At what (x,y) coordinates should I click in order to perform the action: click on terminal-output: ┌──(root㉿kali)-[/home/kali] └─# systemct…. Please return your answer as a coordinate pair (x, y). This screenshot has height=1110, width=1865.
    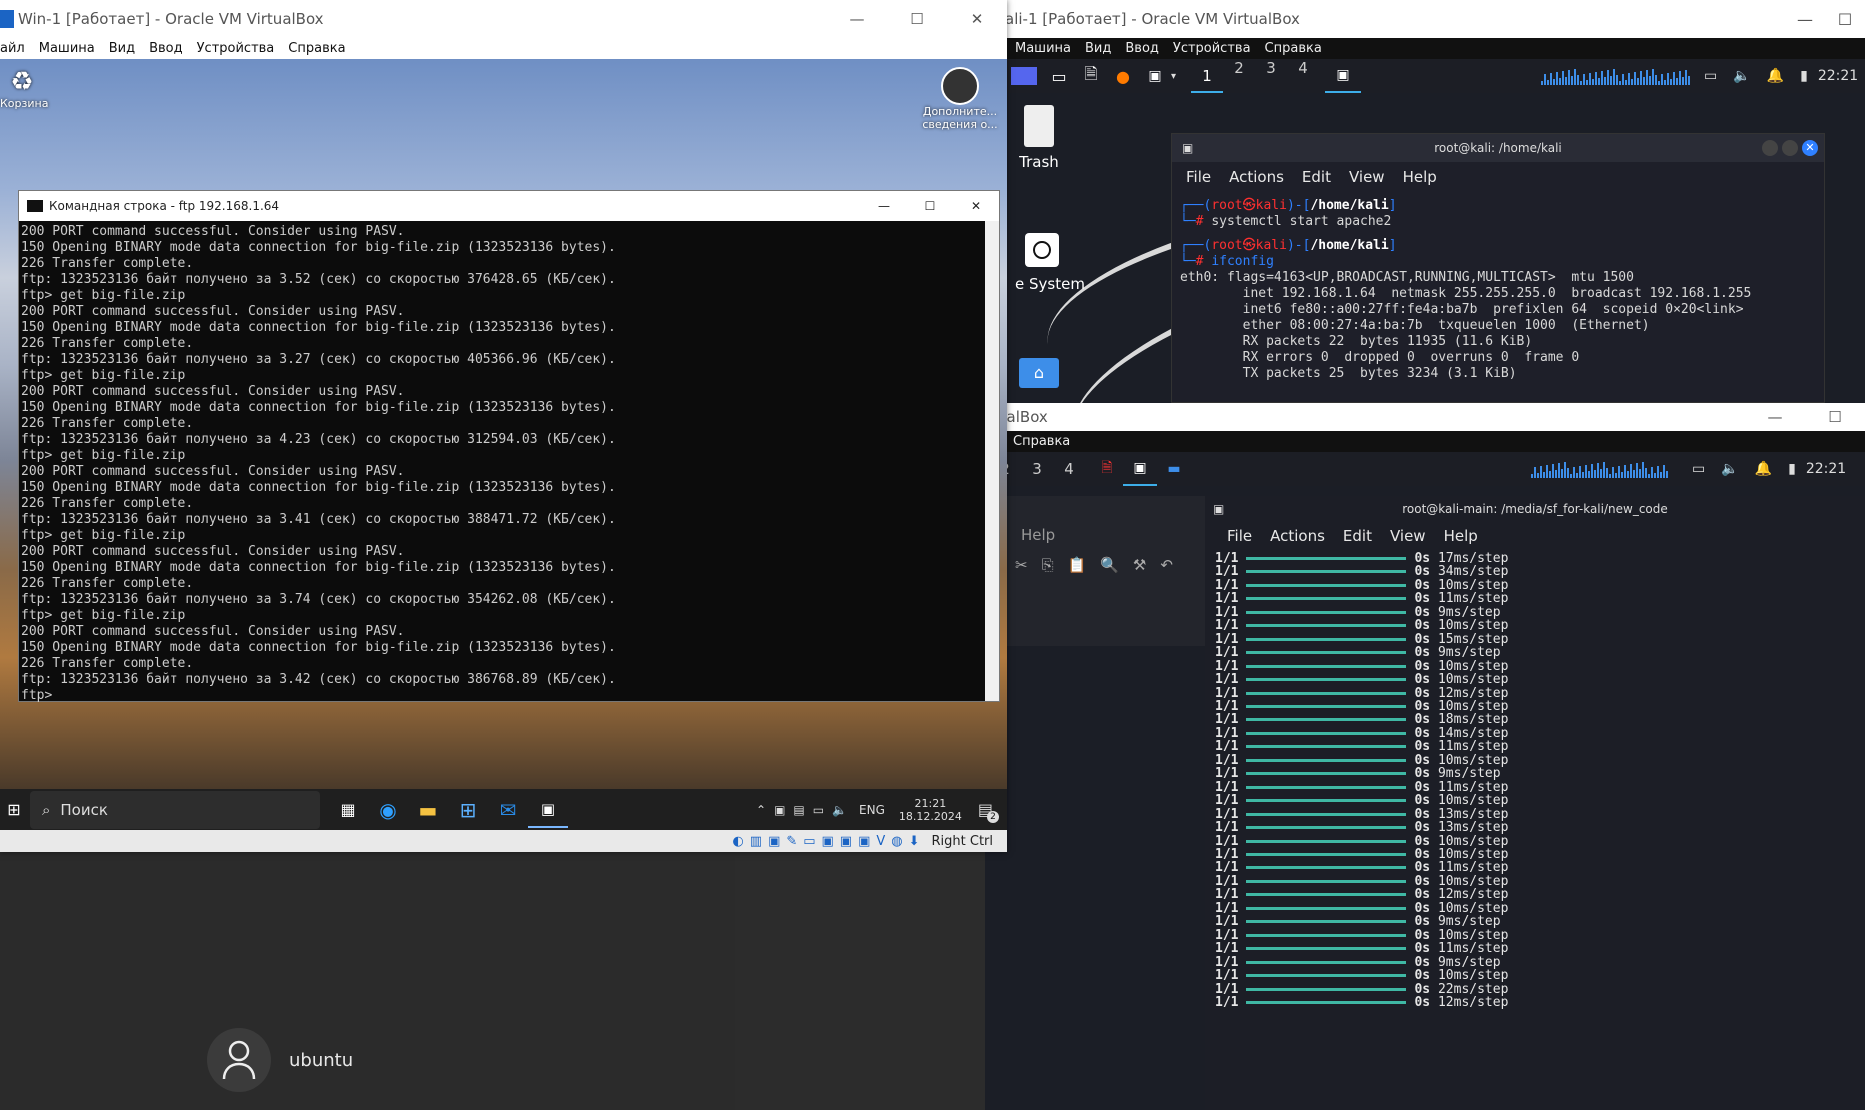
    Looking at the image, I should click on (1498, 287).